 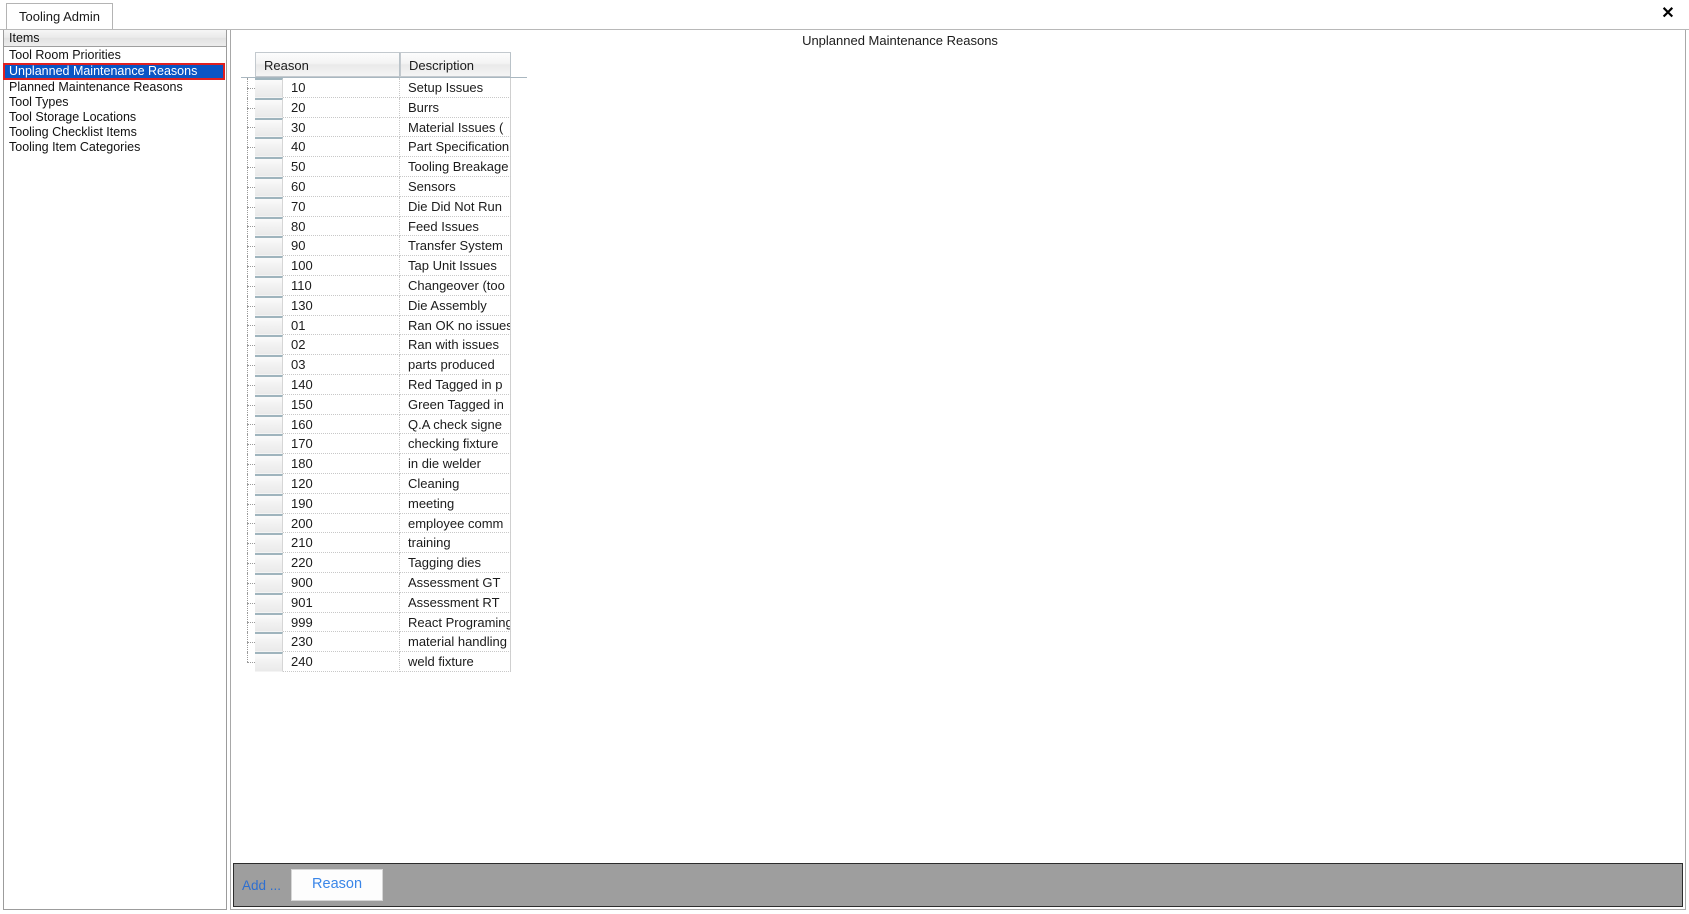 I want to click on cell-reason: 70, so click(x=341, y=206).